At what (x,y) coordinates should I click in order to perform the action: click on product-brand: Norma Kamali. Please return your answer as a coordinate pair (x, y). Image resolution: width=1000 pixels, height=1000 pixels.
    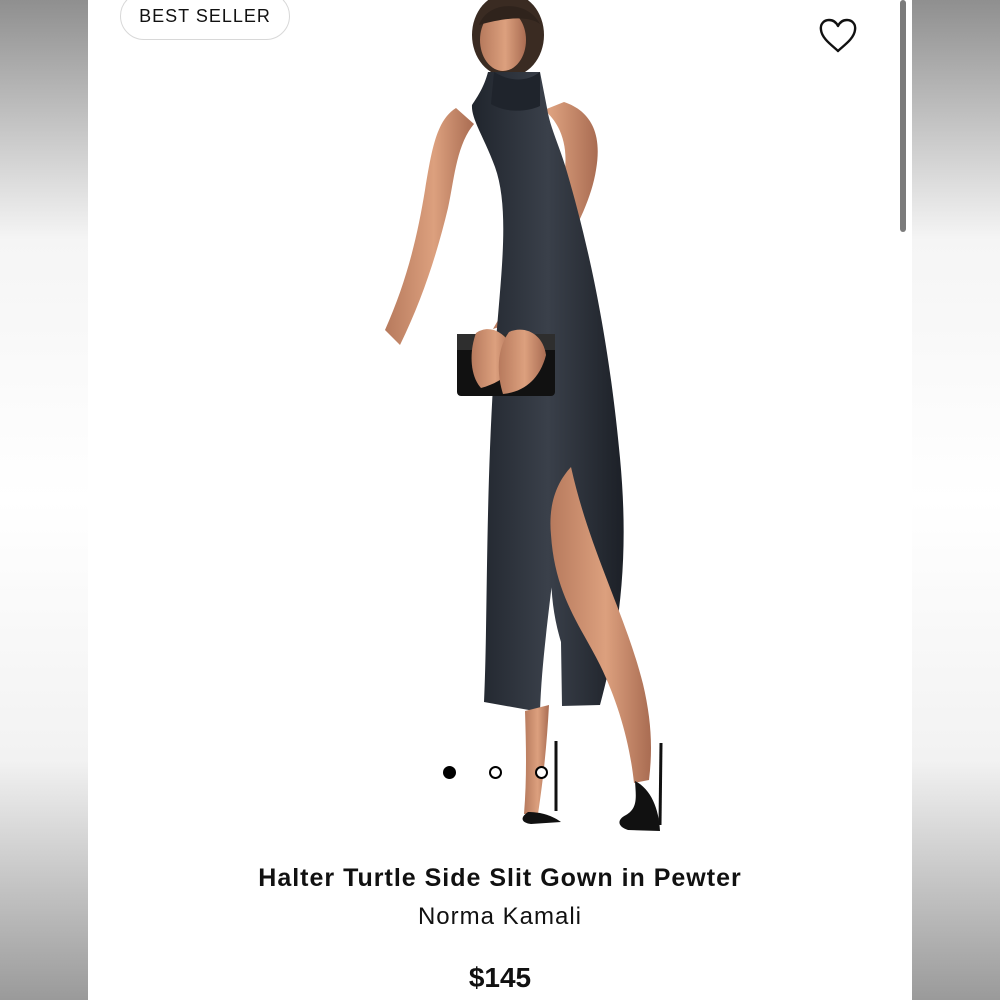
    Looking at the image, I should click on (500, 917).